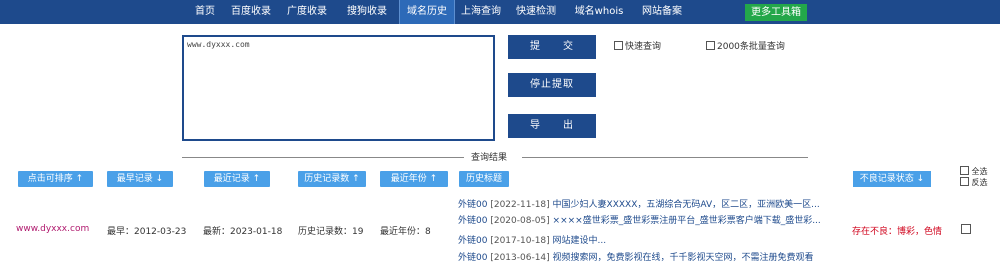  Describe the element at coordinates (536, 12) in the screenshot. I see `nav-fast-check: 快速检测` at that location.